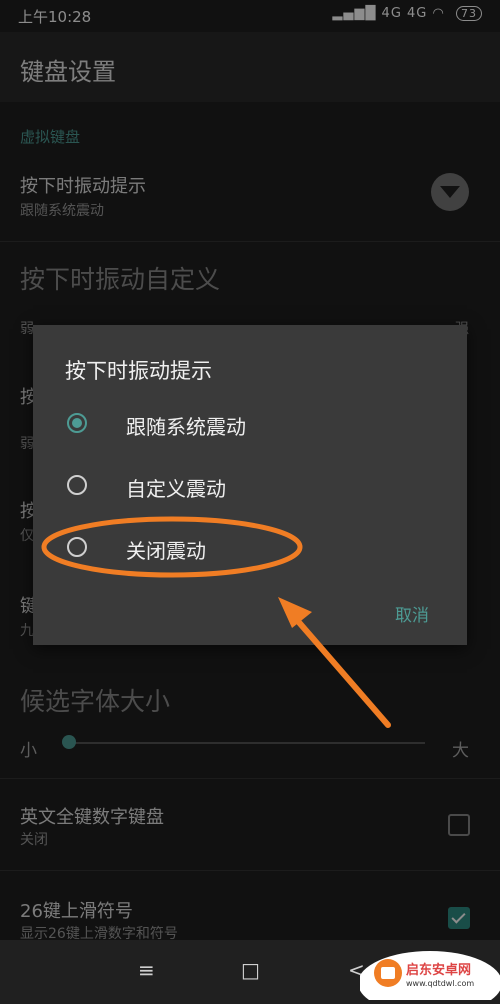  What do you see at coordinates (250, 970) in the screenshot?
I see `home-icon: □` at bounding box center [250, 970].